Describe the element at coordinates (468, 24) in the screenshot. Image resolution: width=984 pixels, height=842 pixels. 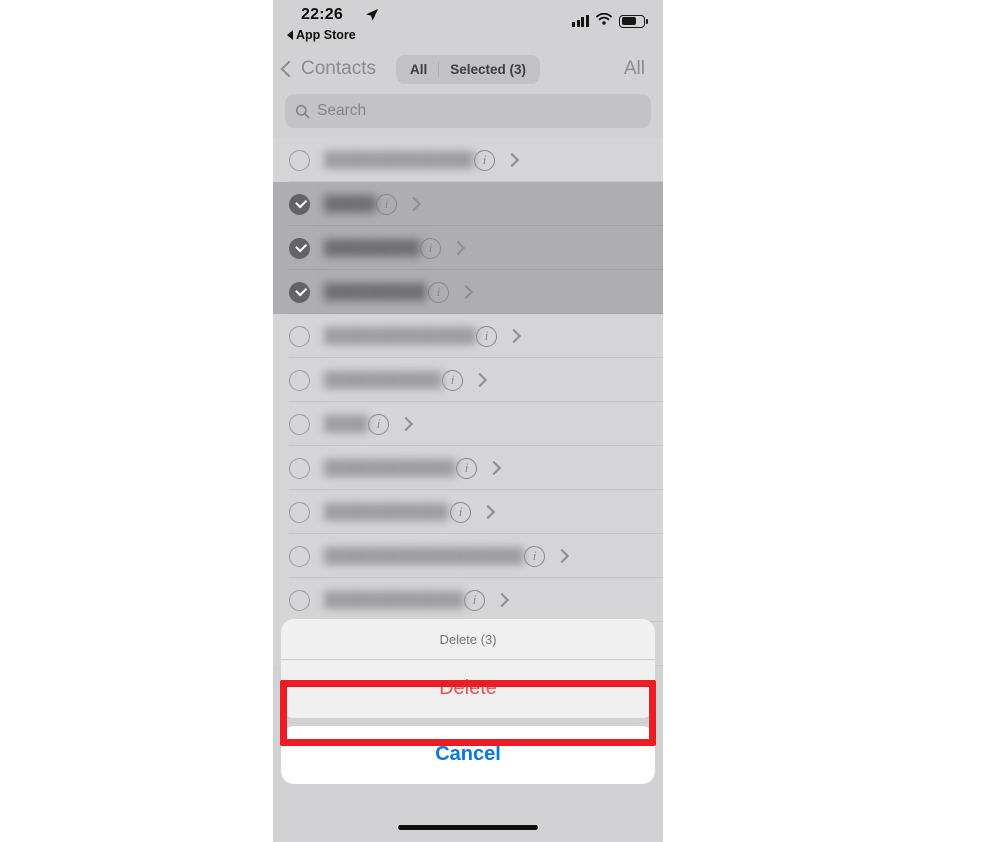
I see `status-bar: 22:26 App Store` at that location.